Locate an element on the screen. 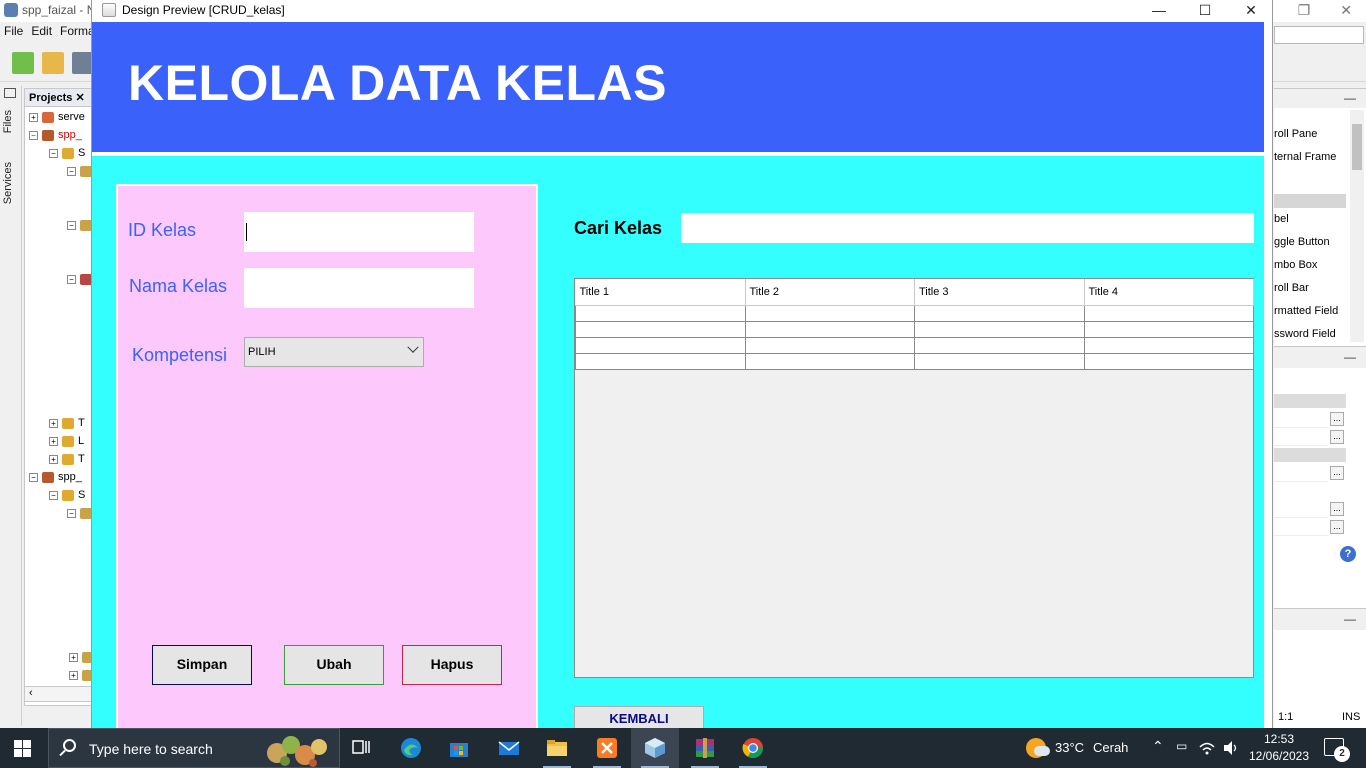 This screenshot has width=1366, height=768. taskbar-store is located at coordinates (459, 748).